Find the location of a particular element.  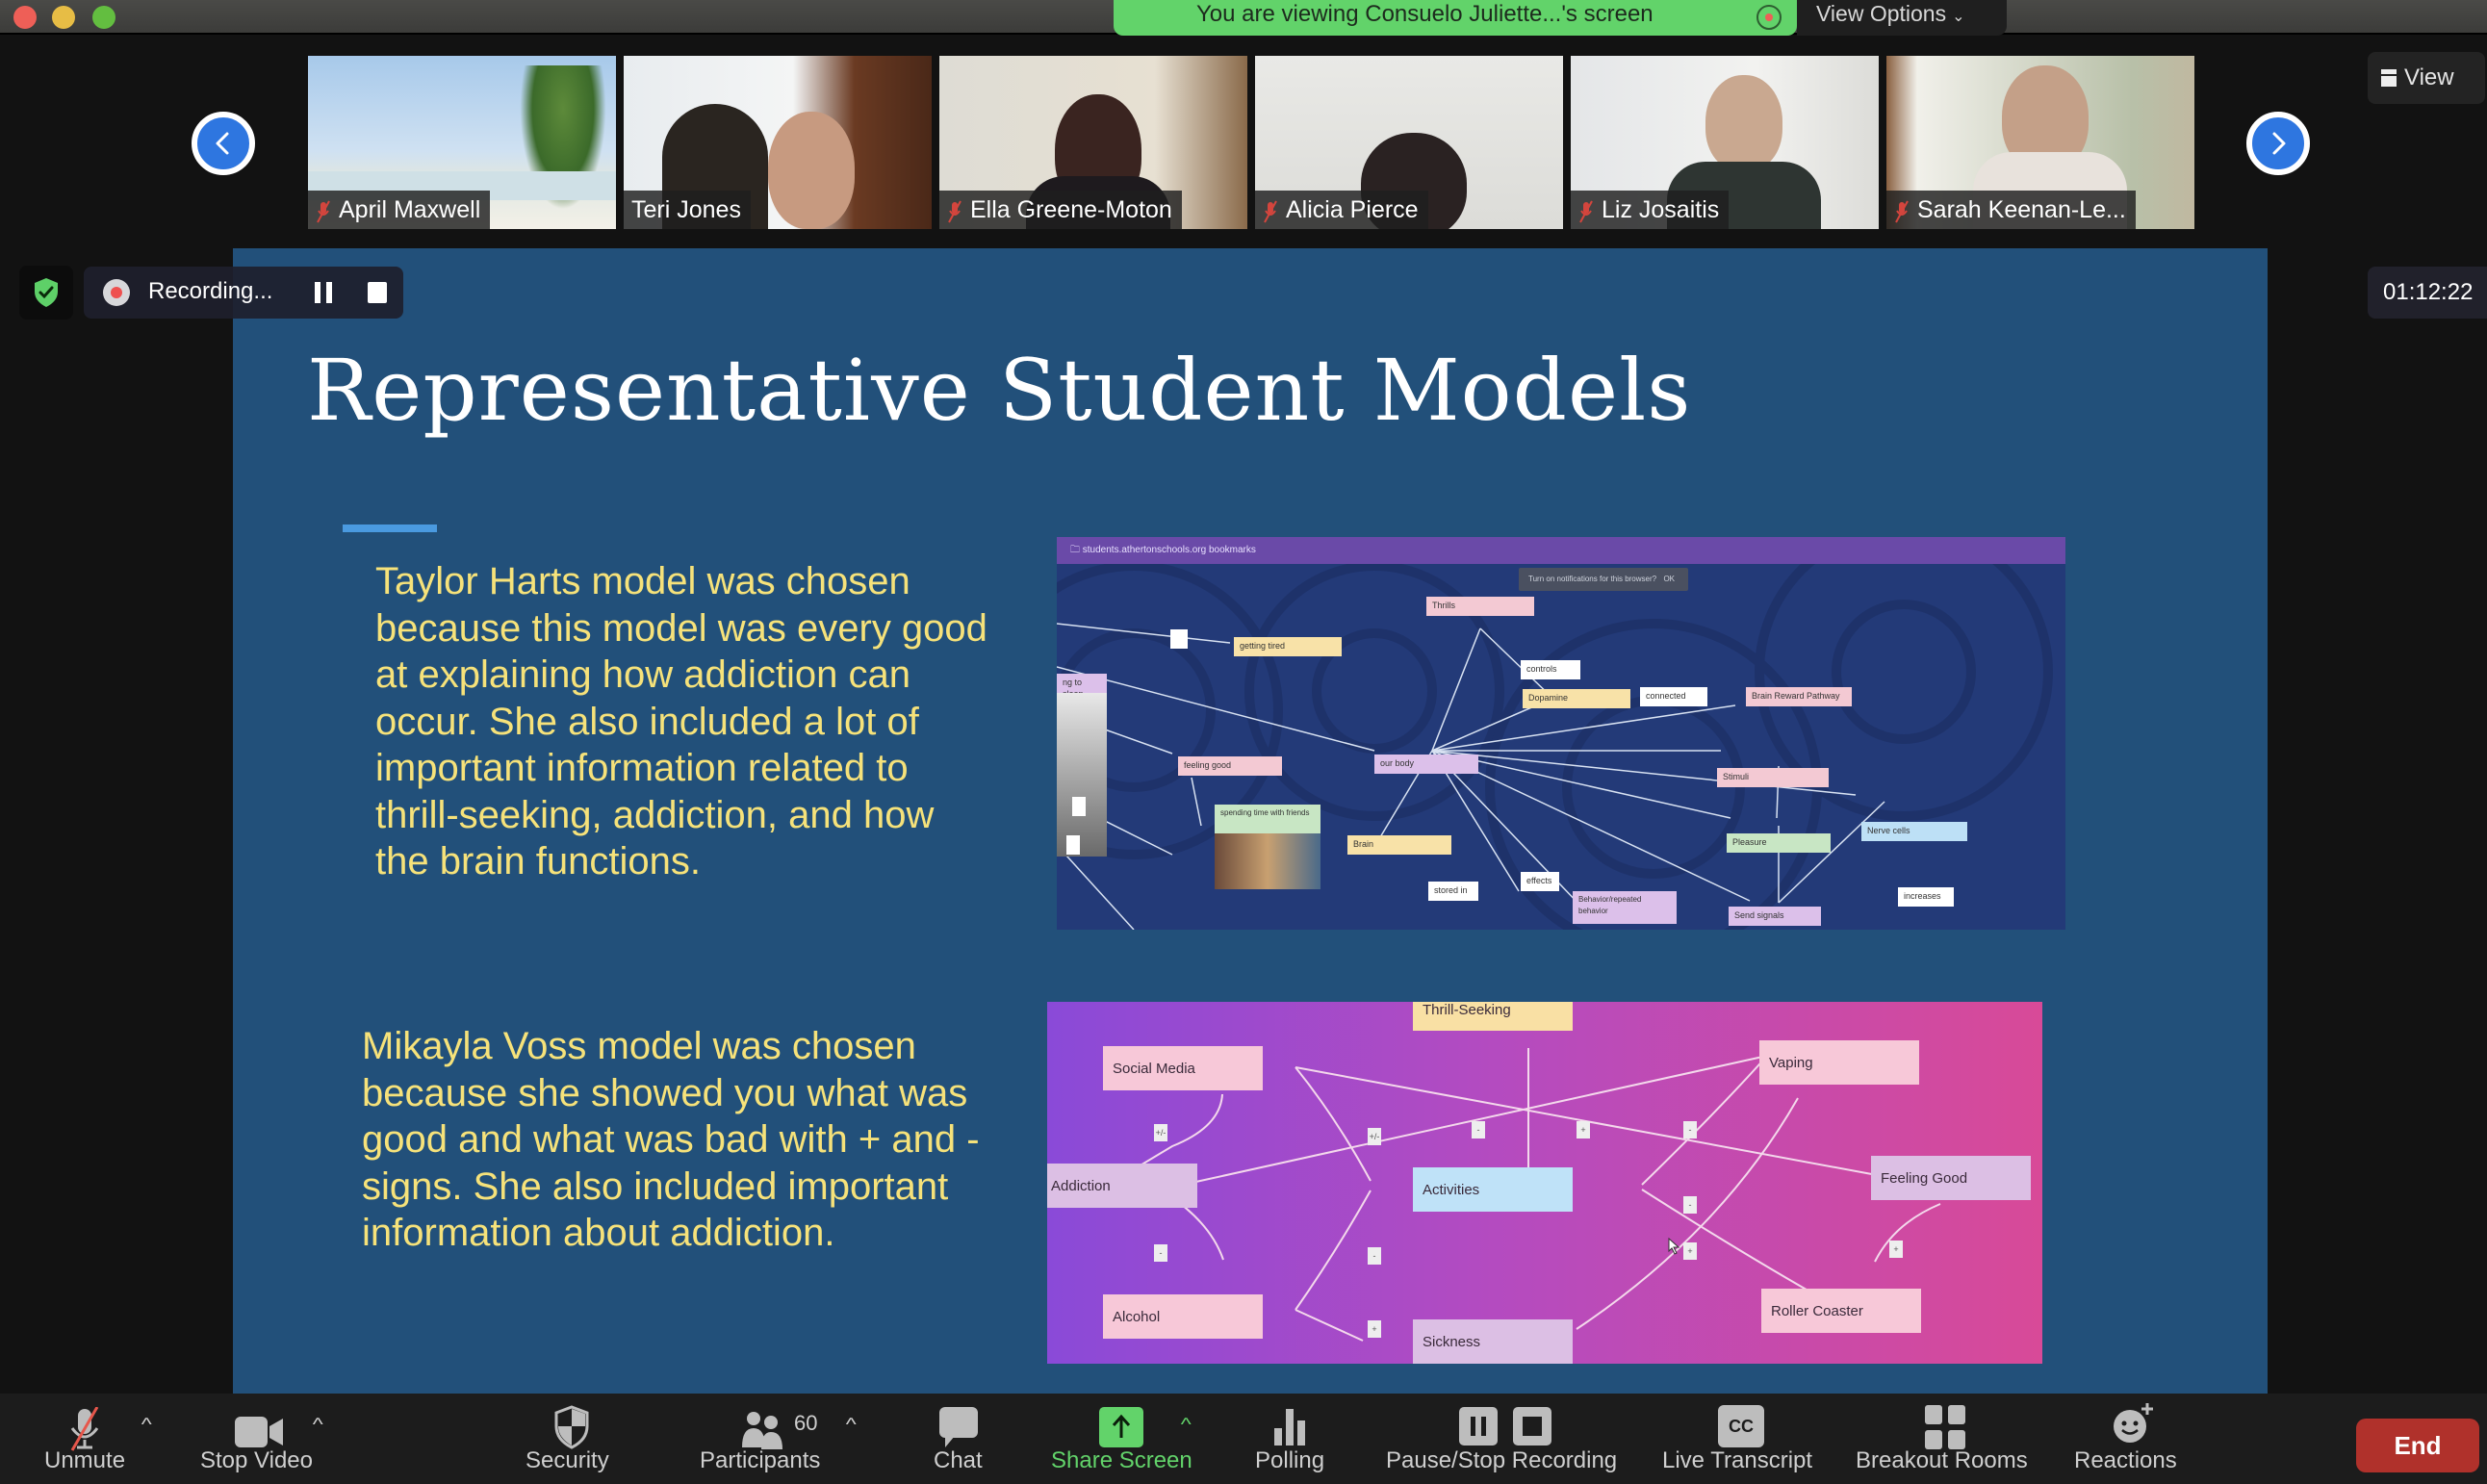

muted-microphone-icon is located at coordinates (84, 1429).